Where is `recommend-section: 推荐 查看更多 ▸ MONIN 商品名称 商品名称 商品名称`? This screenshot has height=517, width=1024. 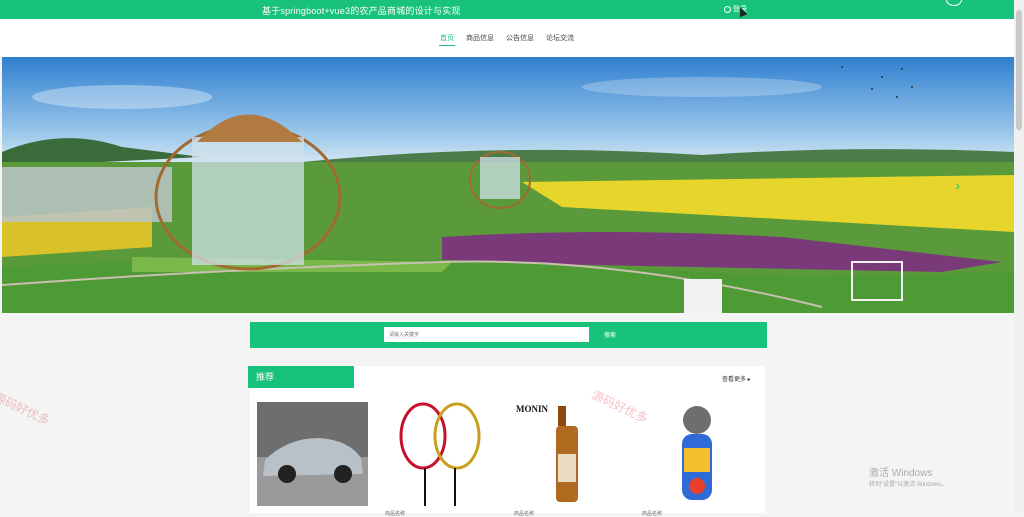
recommend-section: 推荐 查看更多 ▸ MONIN 商品名称 商品名称 商品名称 is located at coordinates (506, 441).